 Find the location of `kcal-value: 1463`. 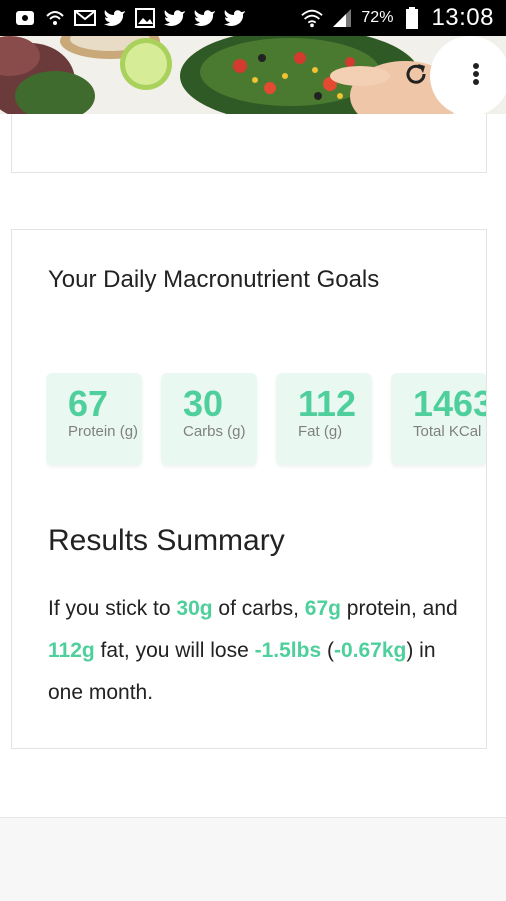

kcal-value: 1463 is located at coordinates (449, 403).